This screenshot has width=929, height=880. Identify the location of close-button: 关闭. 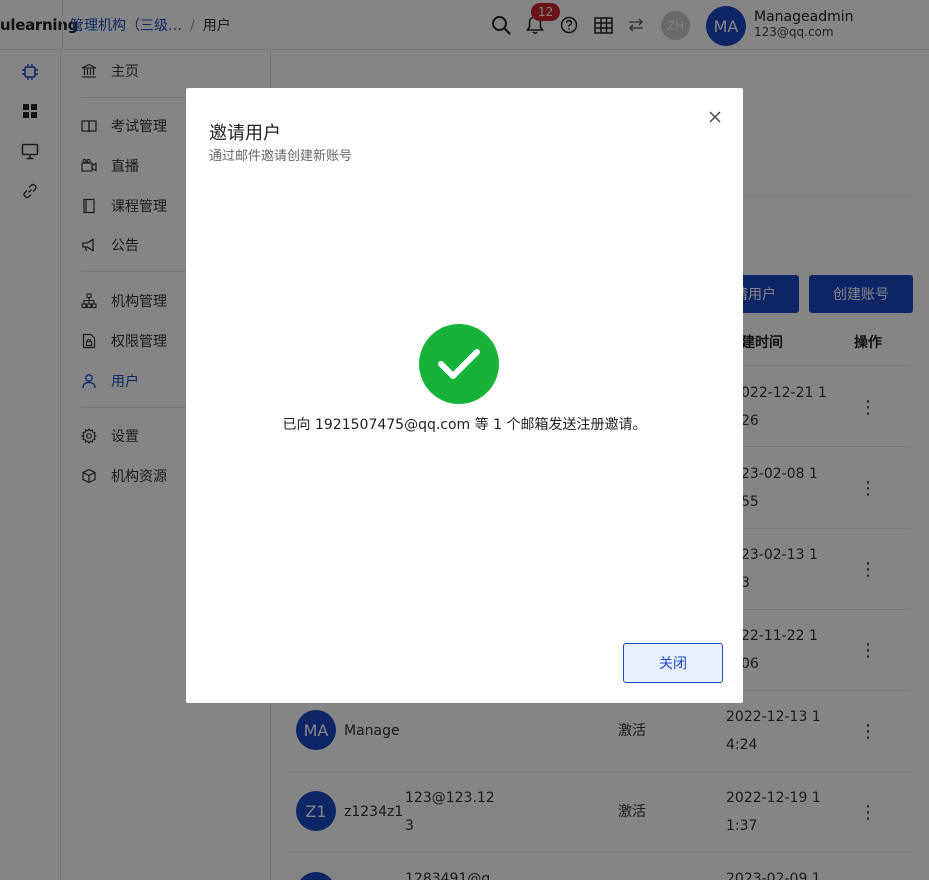
(673, 663).